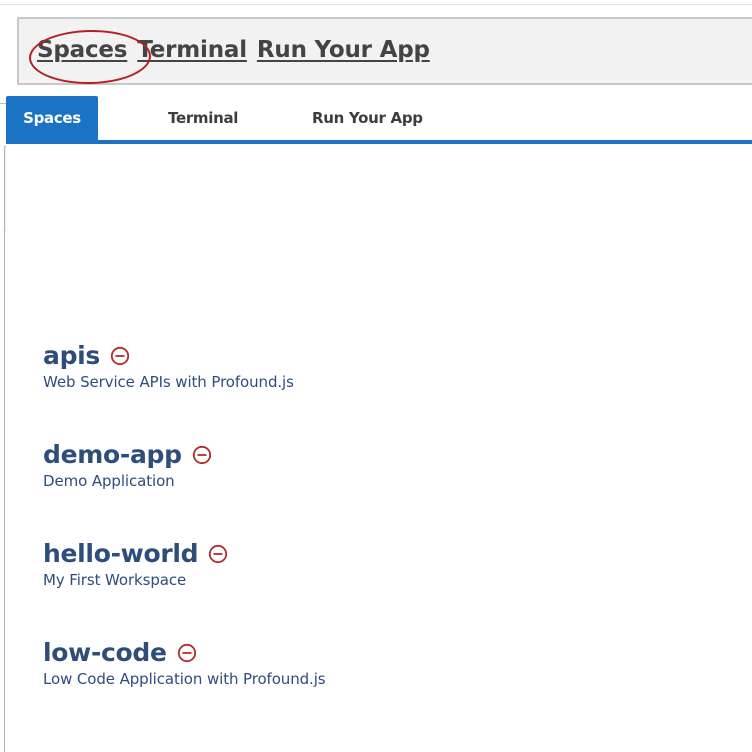 This screenshot has width=752, height=752. Describe the element at coordinates (168, 382) in the screenshot. I see `space-description: Web Service APIs with Profound.js` at that location.